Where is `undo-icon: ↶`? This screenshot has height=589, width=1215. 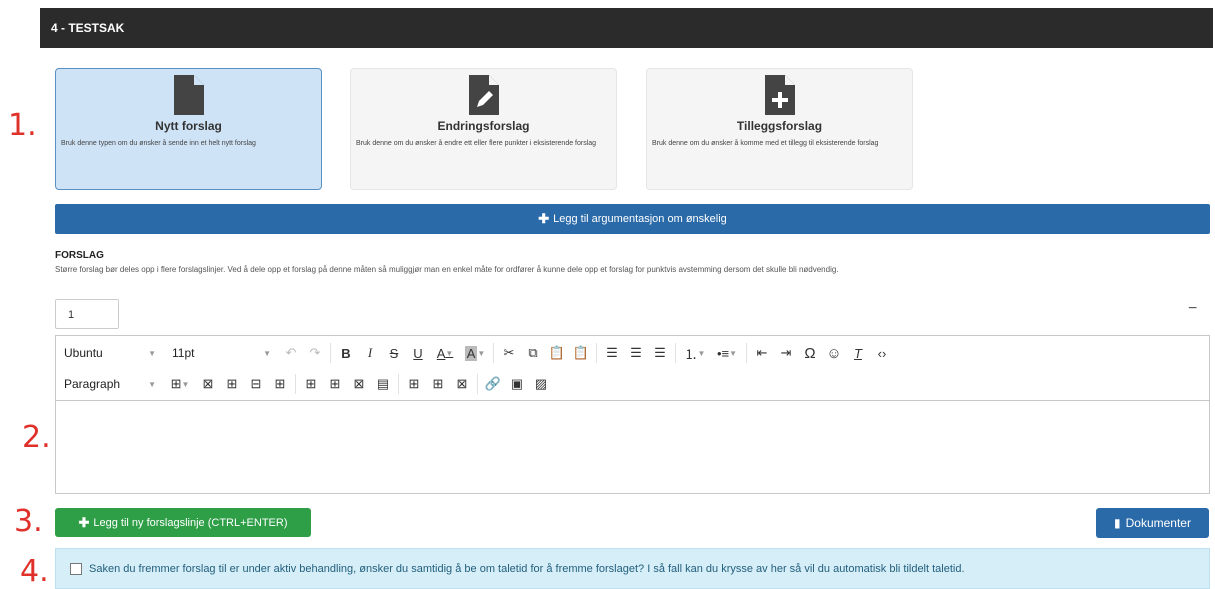 undo-icon: ↶ is located at coordinates (291, 353).